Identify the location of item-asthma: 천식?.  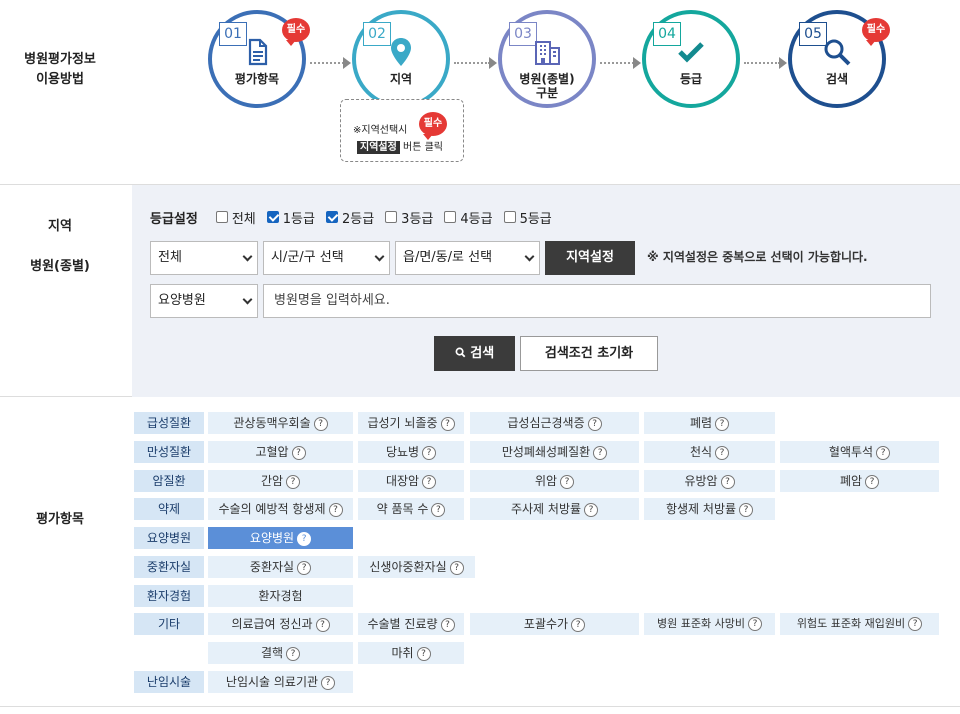
(709, 452).